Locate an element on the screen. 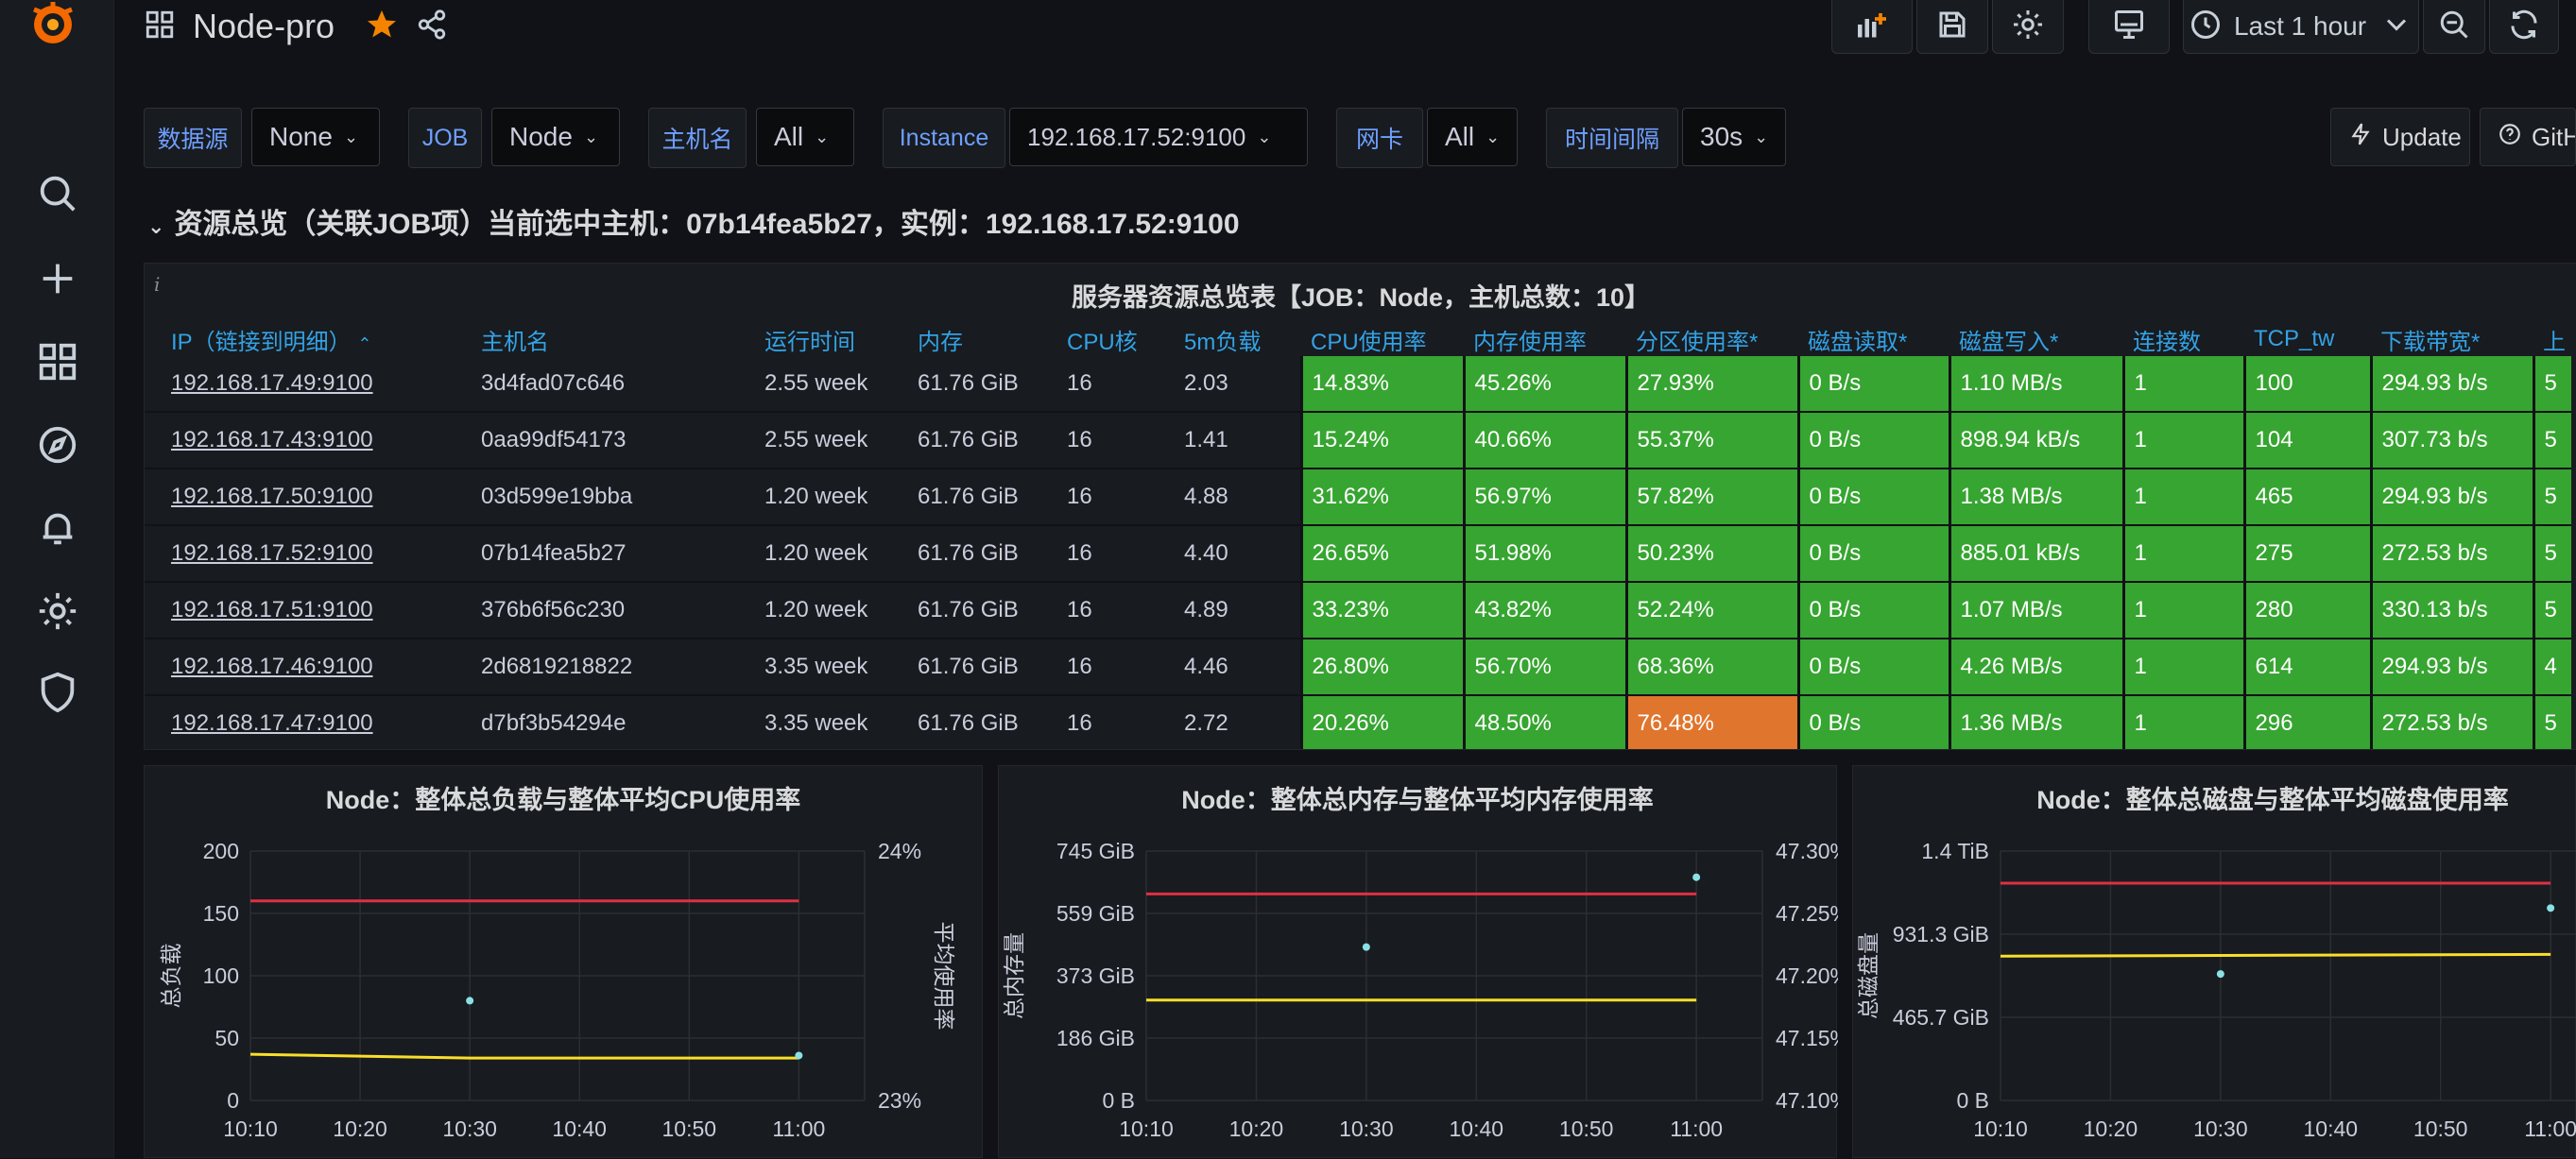 The width and height of the screenshot is (2576, 1159). column-header: 连接数 is located at coordinates (2183, 339).